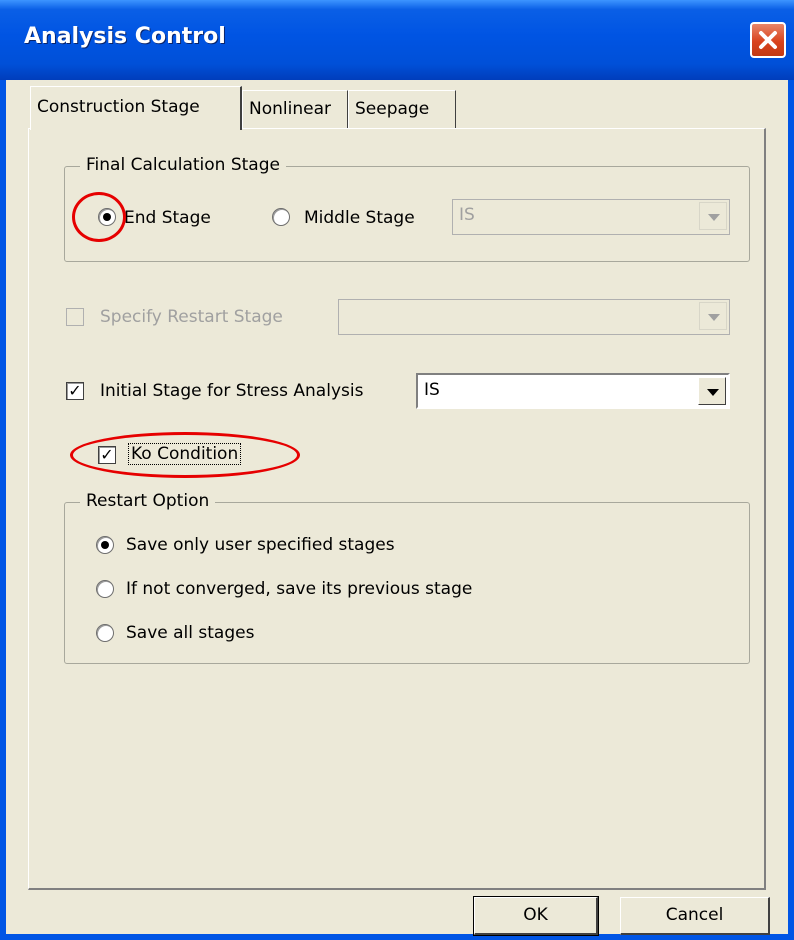  Describe the element at coordinates (573, 391) in the screenshot. I see `initial-stage-combo: IS` at that location.